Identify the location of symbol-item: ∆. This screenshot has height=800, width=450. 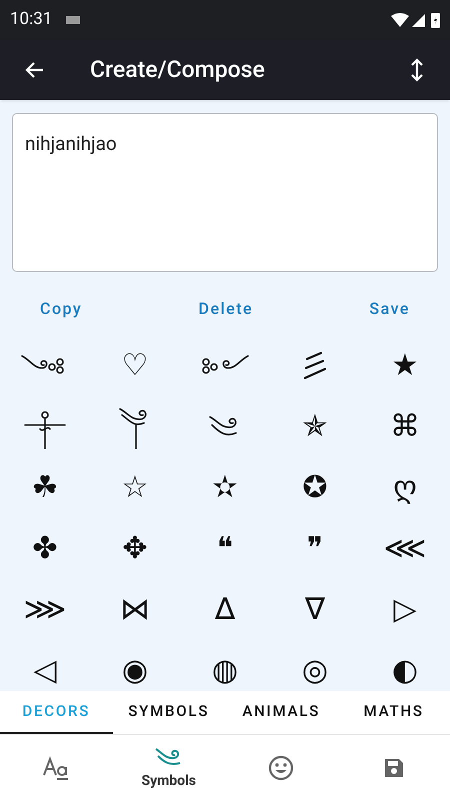
(225, 609).